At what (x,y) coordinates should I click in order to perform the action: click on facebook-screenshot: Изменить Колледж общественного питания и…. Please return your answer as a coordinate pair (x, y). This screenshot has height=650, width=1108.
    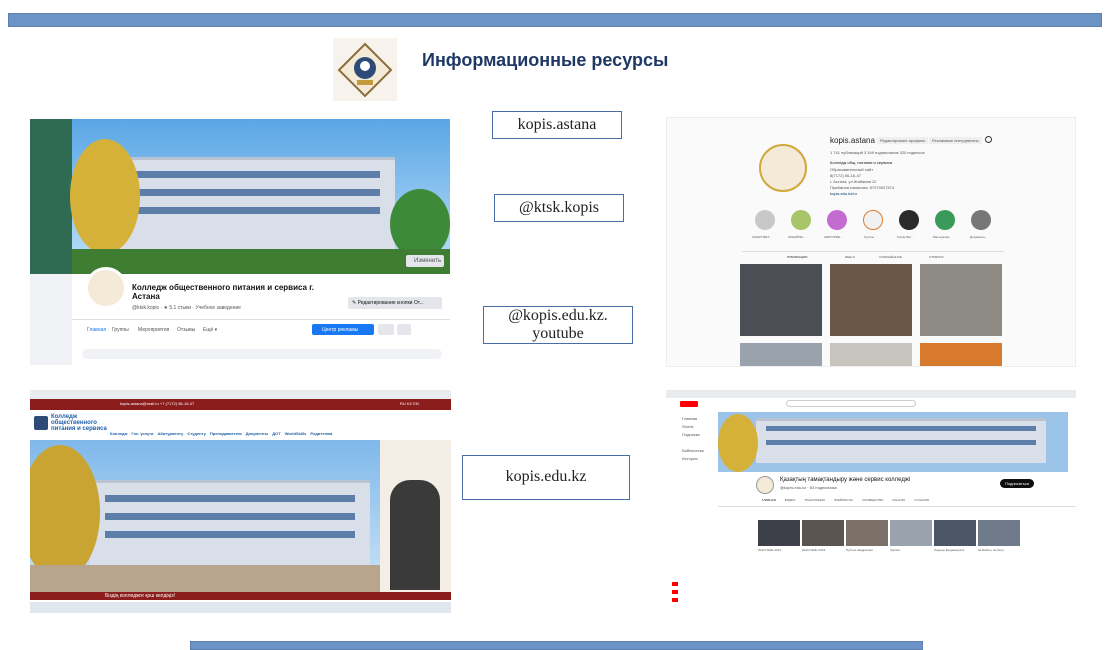
    Looking at the image, I should click on (240, 242).